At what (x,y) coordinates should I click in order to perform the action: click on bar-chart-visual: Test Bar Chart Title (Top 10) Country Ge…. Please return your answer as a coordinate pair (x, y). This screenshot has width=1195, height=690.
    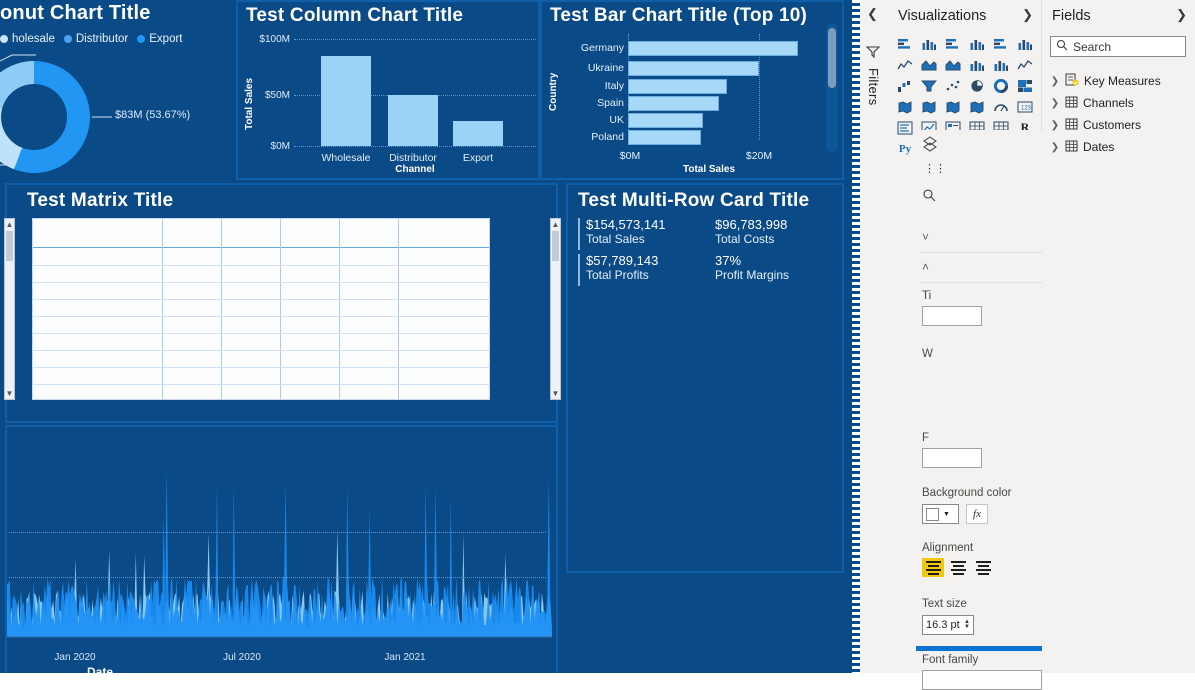
    Looking at the image, I should click on (692, 90).